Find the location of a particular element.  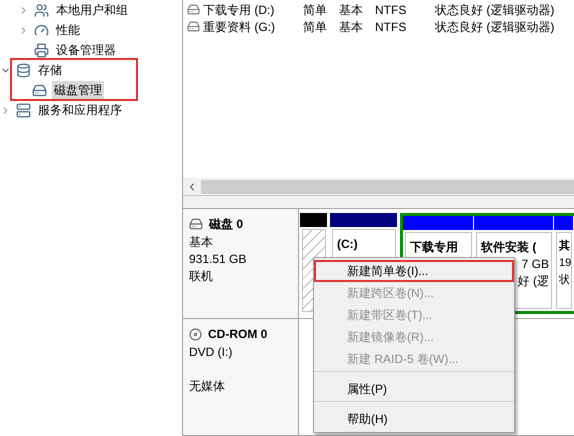

users-icon is located at coordinates (41, 10).